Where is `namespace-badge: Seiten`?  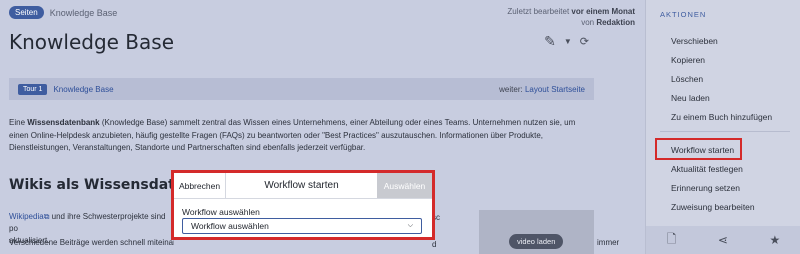 namespace-badge: Seiten is located at coordinates (26, 12).